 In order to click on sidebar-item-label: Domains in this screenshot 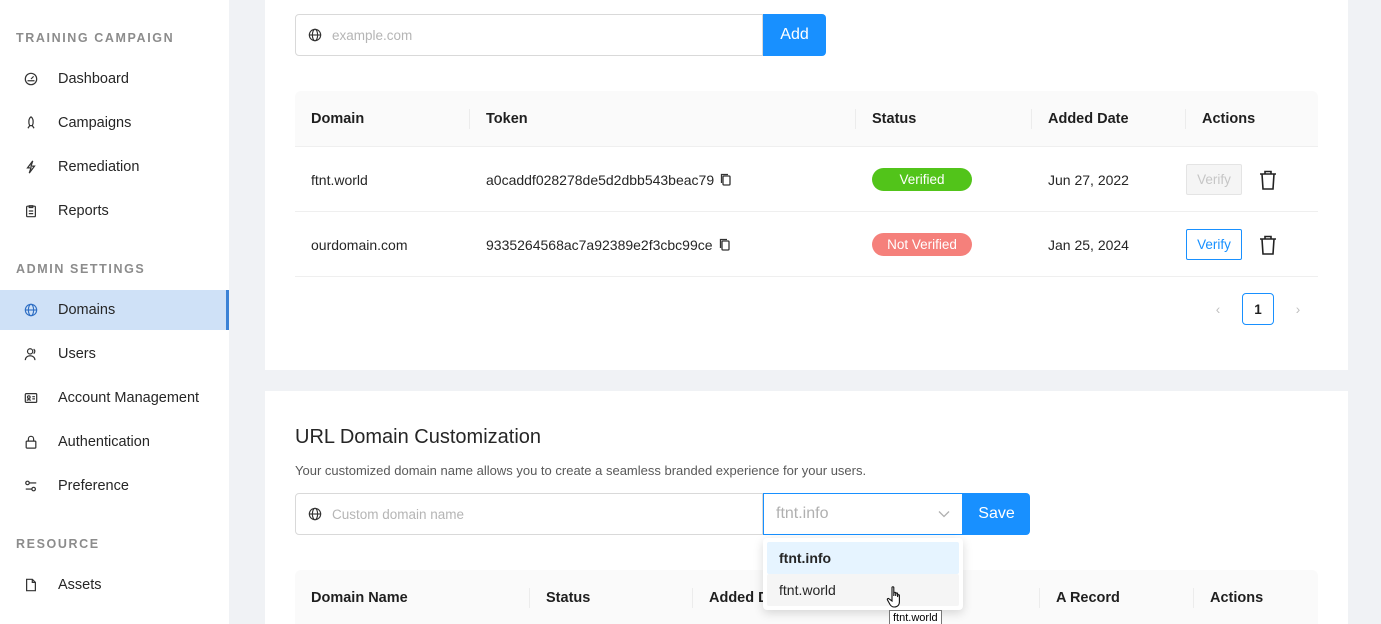, I will do `click(87, 310)`.